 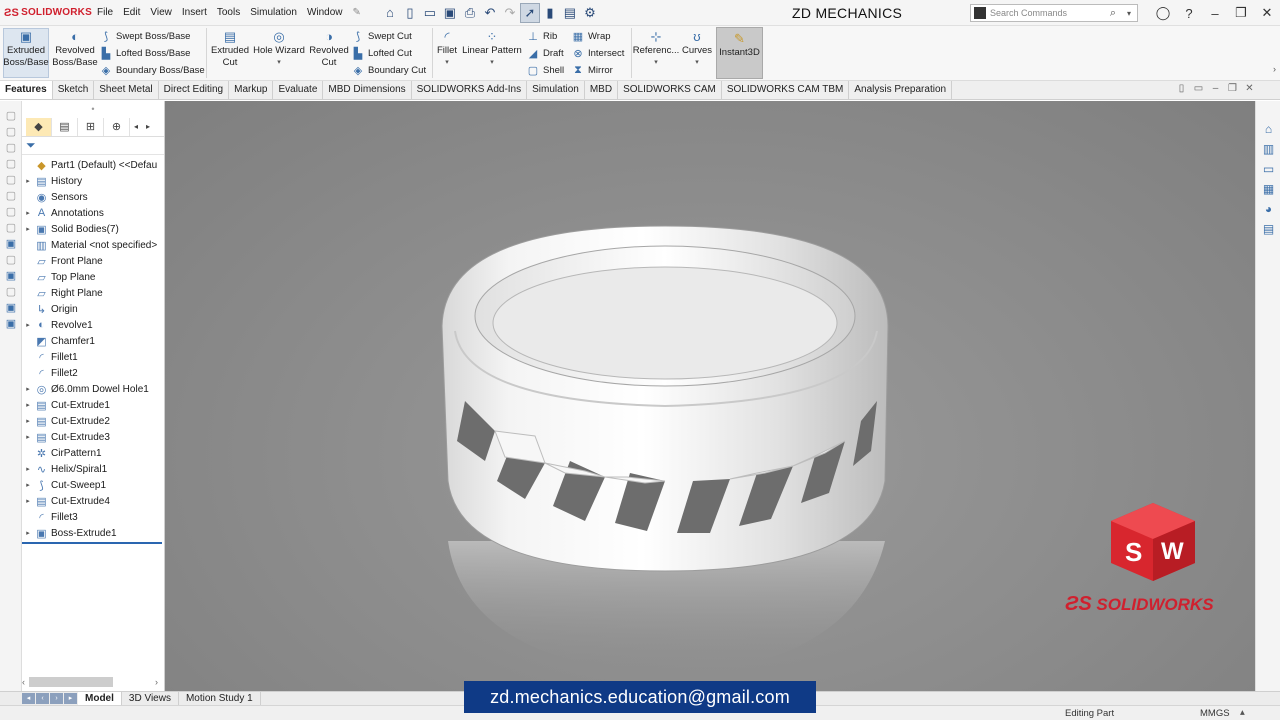 I want to click on menu-edit: Edit, so click(x=131, y=12).